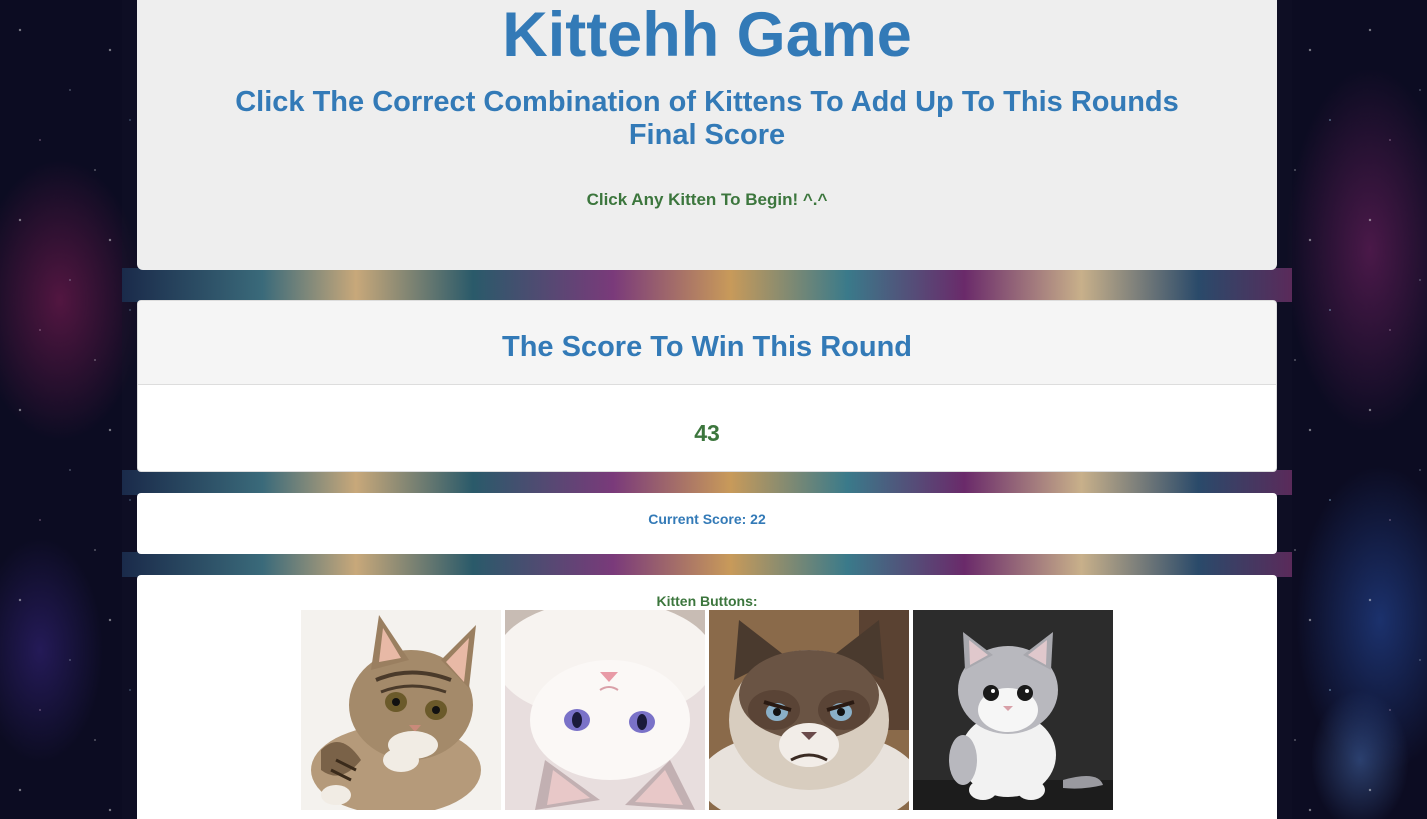 Image resolution: width=1427 pixels, height=819 pixels. What do you see at coordinates (707, 433) in the screenshot?
I see `target-score-value: 43` at bounding box center [707, 433].